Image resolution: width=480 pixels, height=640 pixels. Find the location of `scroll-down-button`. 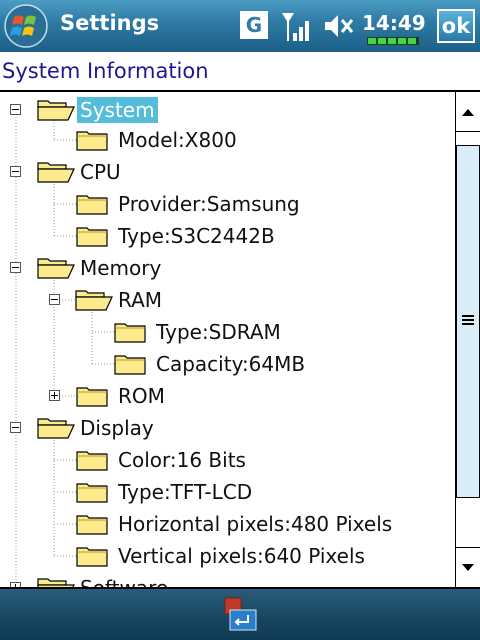

scroll-down-button is located at coordinates (468, 567).